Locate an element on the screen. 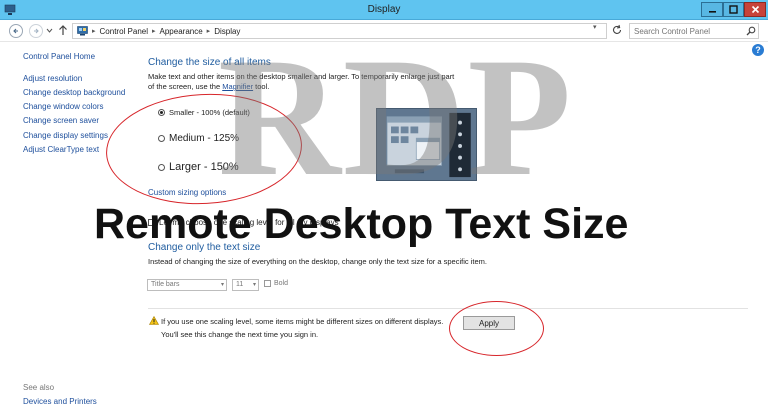  radio-smaller: Smaller - 100% (default) is located at coordinates (204, 112).